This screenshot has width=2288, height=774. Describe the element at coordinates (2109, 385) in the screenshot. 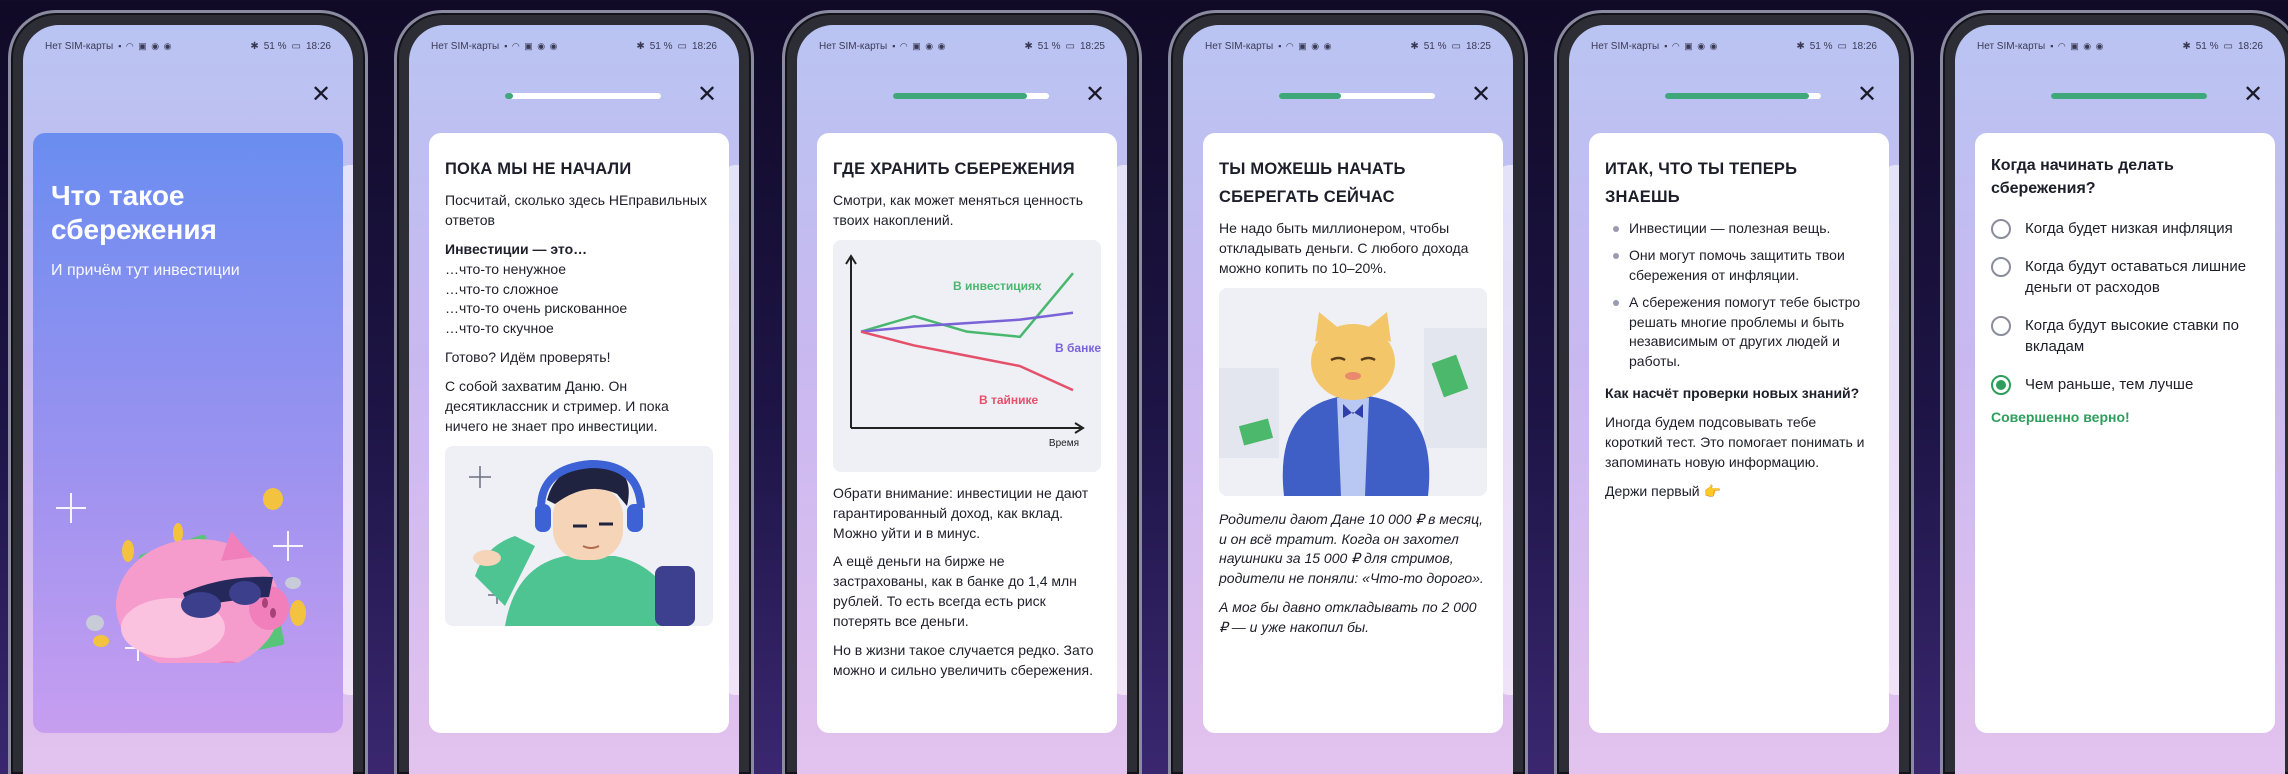

I see `option-label: Чем раньше, тем лучше` at that location.